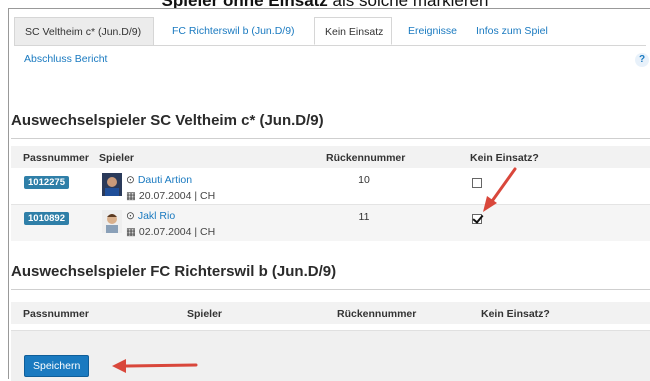 This screenshot has width=650, height=381. Describe the element at coordinates (330, 289) in the screenshot. I see `section-divider-away` at that location.